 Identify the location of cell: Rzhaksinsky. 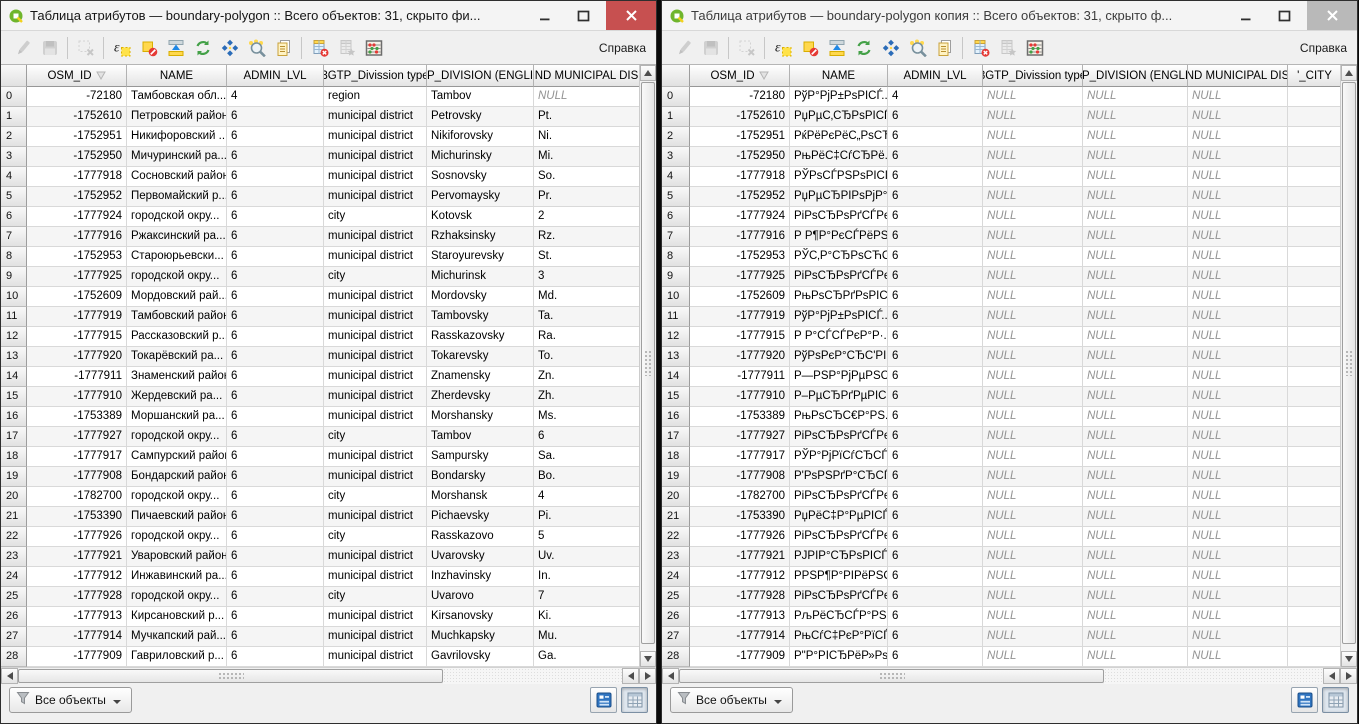
(480, 237).